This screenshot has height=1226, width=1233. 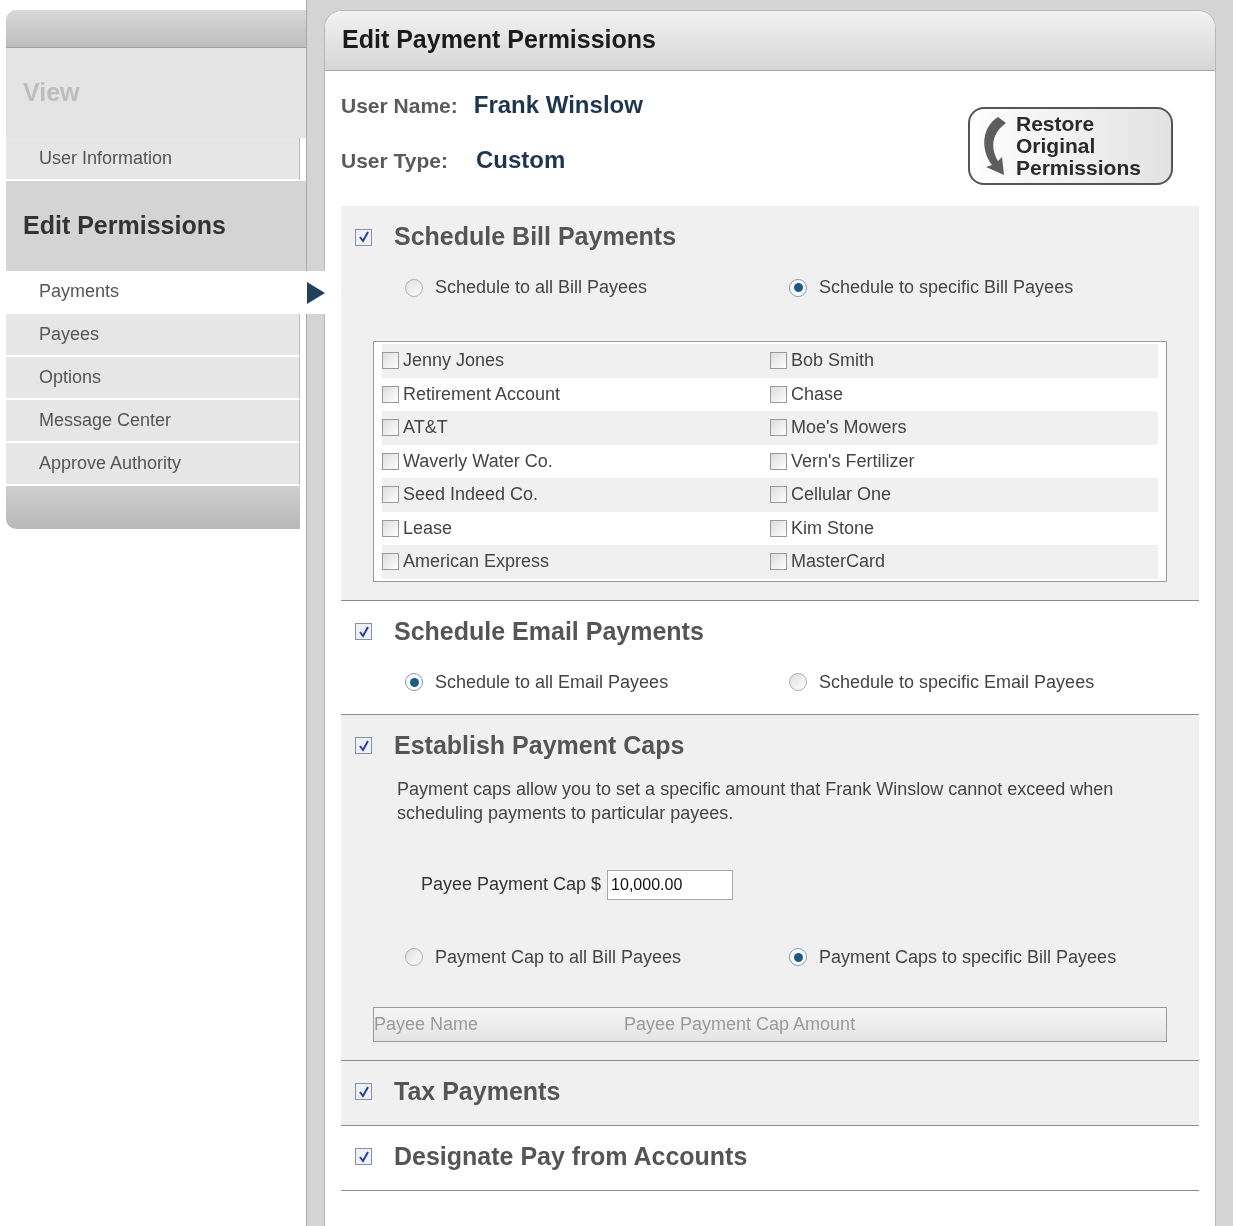 I want to click on section-title: Establish Payment Caps, so click(x=539, y=745).